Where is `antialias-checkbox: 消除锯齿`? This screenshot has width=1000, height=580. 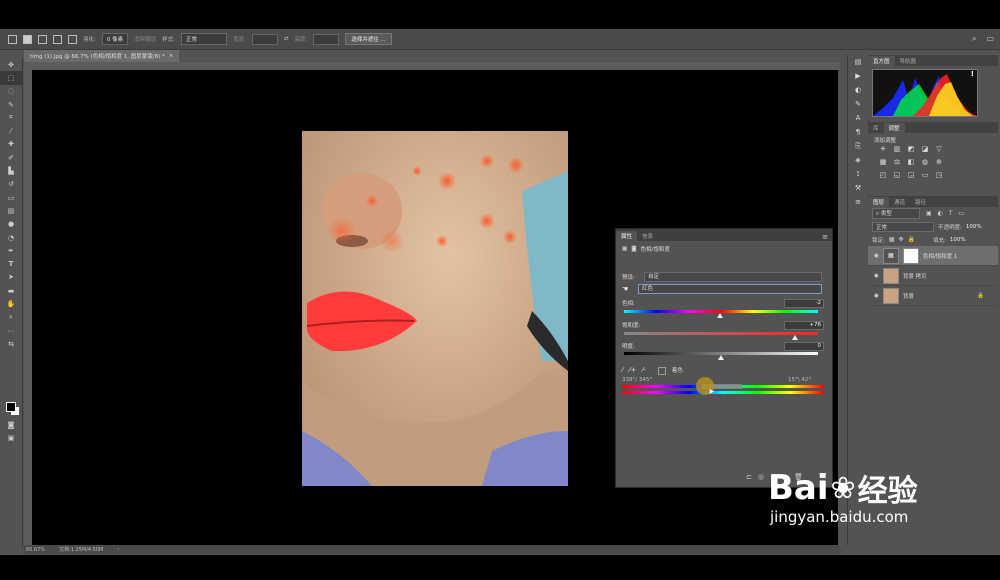
antialias-checkbox: 消除锯齿 is located at coordinates (145, 39).